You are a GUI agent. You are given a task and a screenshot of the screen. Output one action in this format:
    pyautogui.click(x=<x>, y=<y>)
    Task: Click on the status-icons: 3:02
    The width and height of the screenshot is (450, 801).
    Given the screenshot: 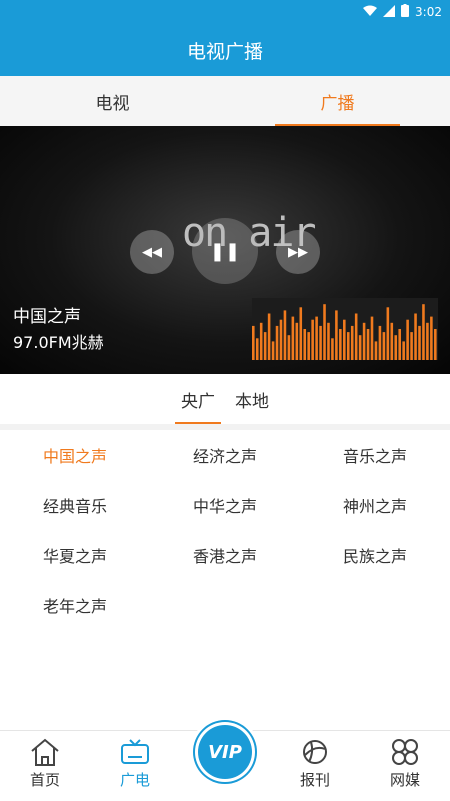 What is the action you would take?
    pyautogui.click(x=402, y=12)
    